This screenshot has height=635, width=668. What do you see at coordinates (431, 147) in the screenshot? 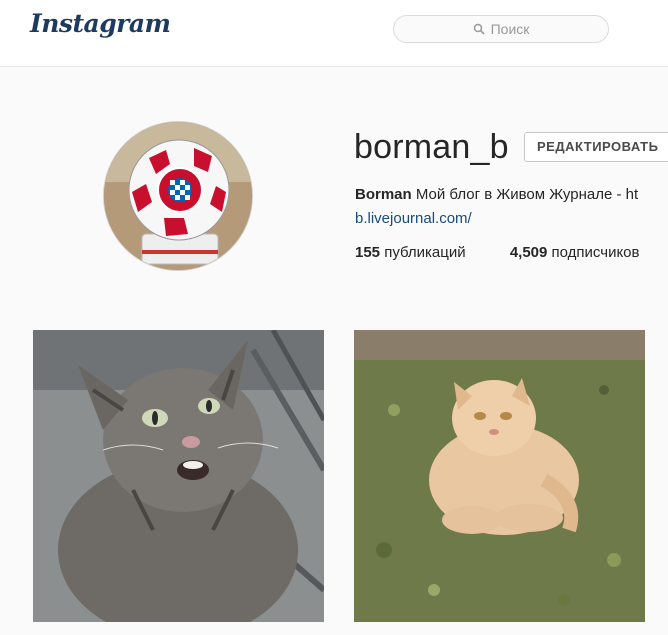
I see `profile-username: borman_b` at bounding box center [431, 147].